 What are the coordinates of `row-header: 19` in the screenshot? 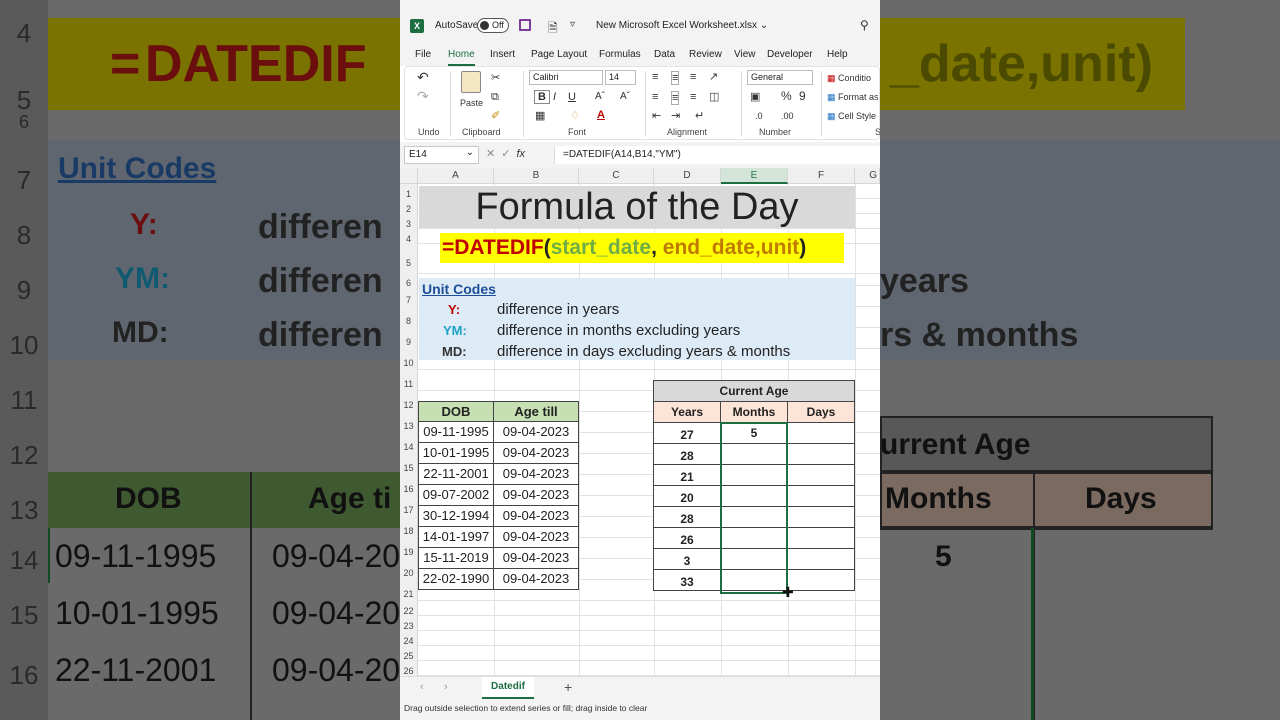 It's located at (409, 548).